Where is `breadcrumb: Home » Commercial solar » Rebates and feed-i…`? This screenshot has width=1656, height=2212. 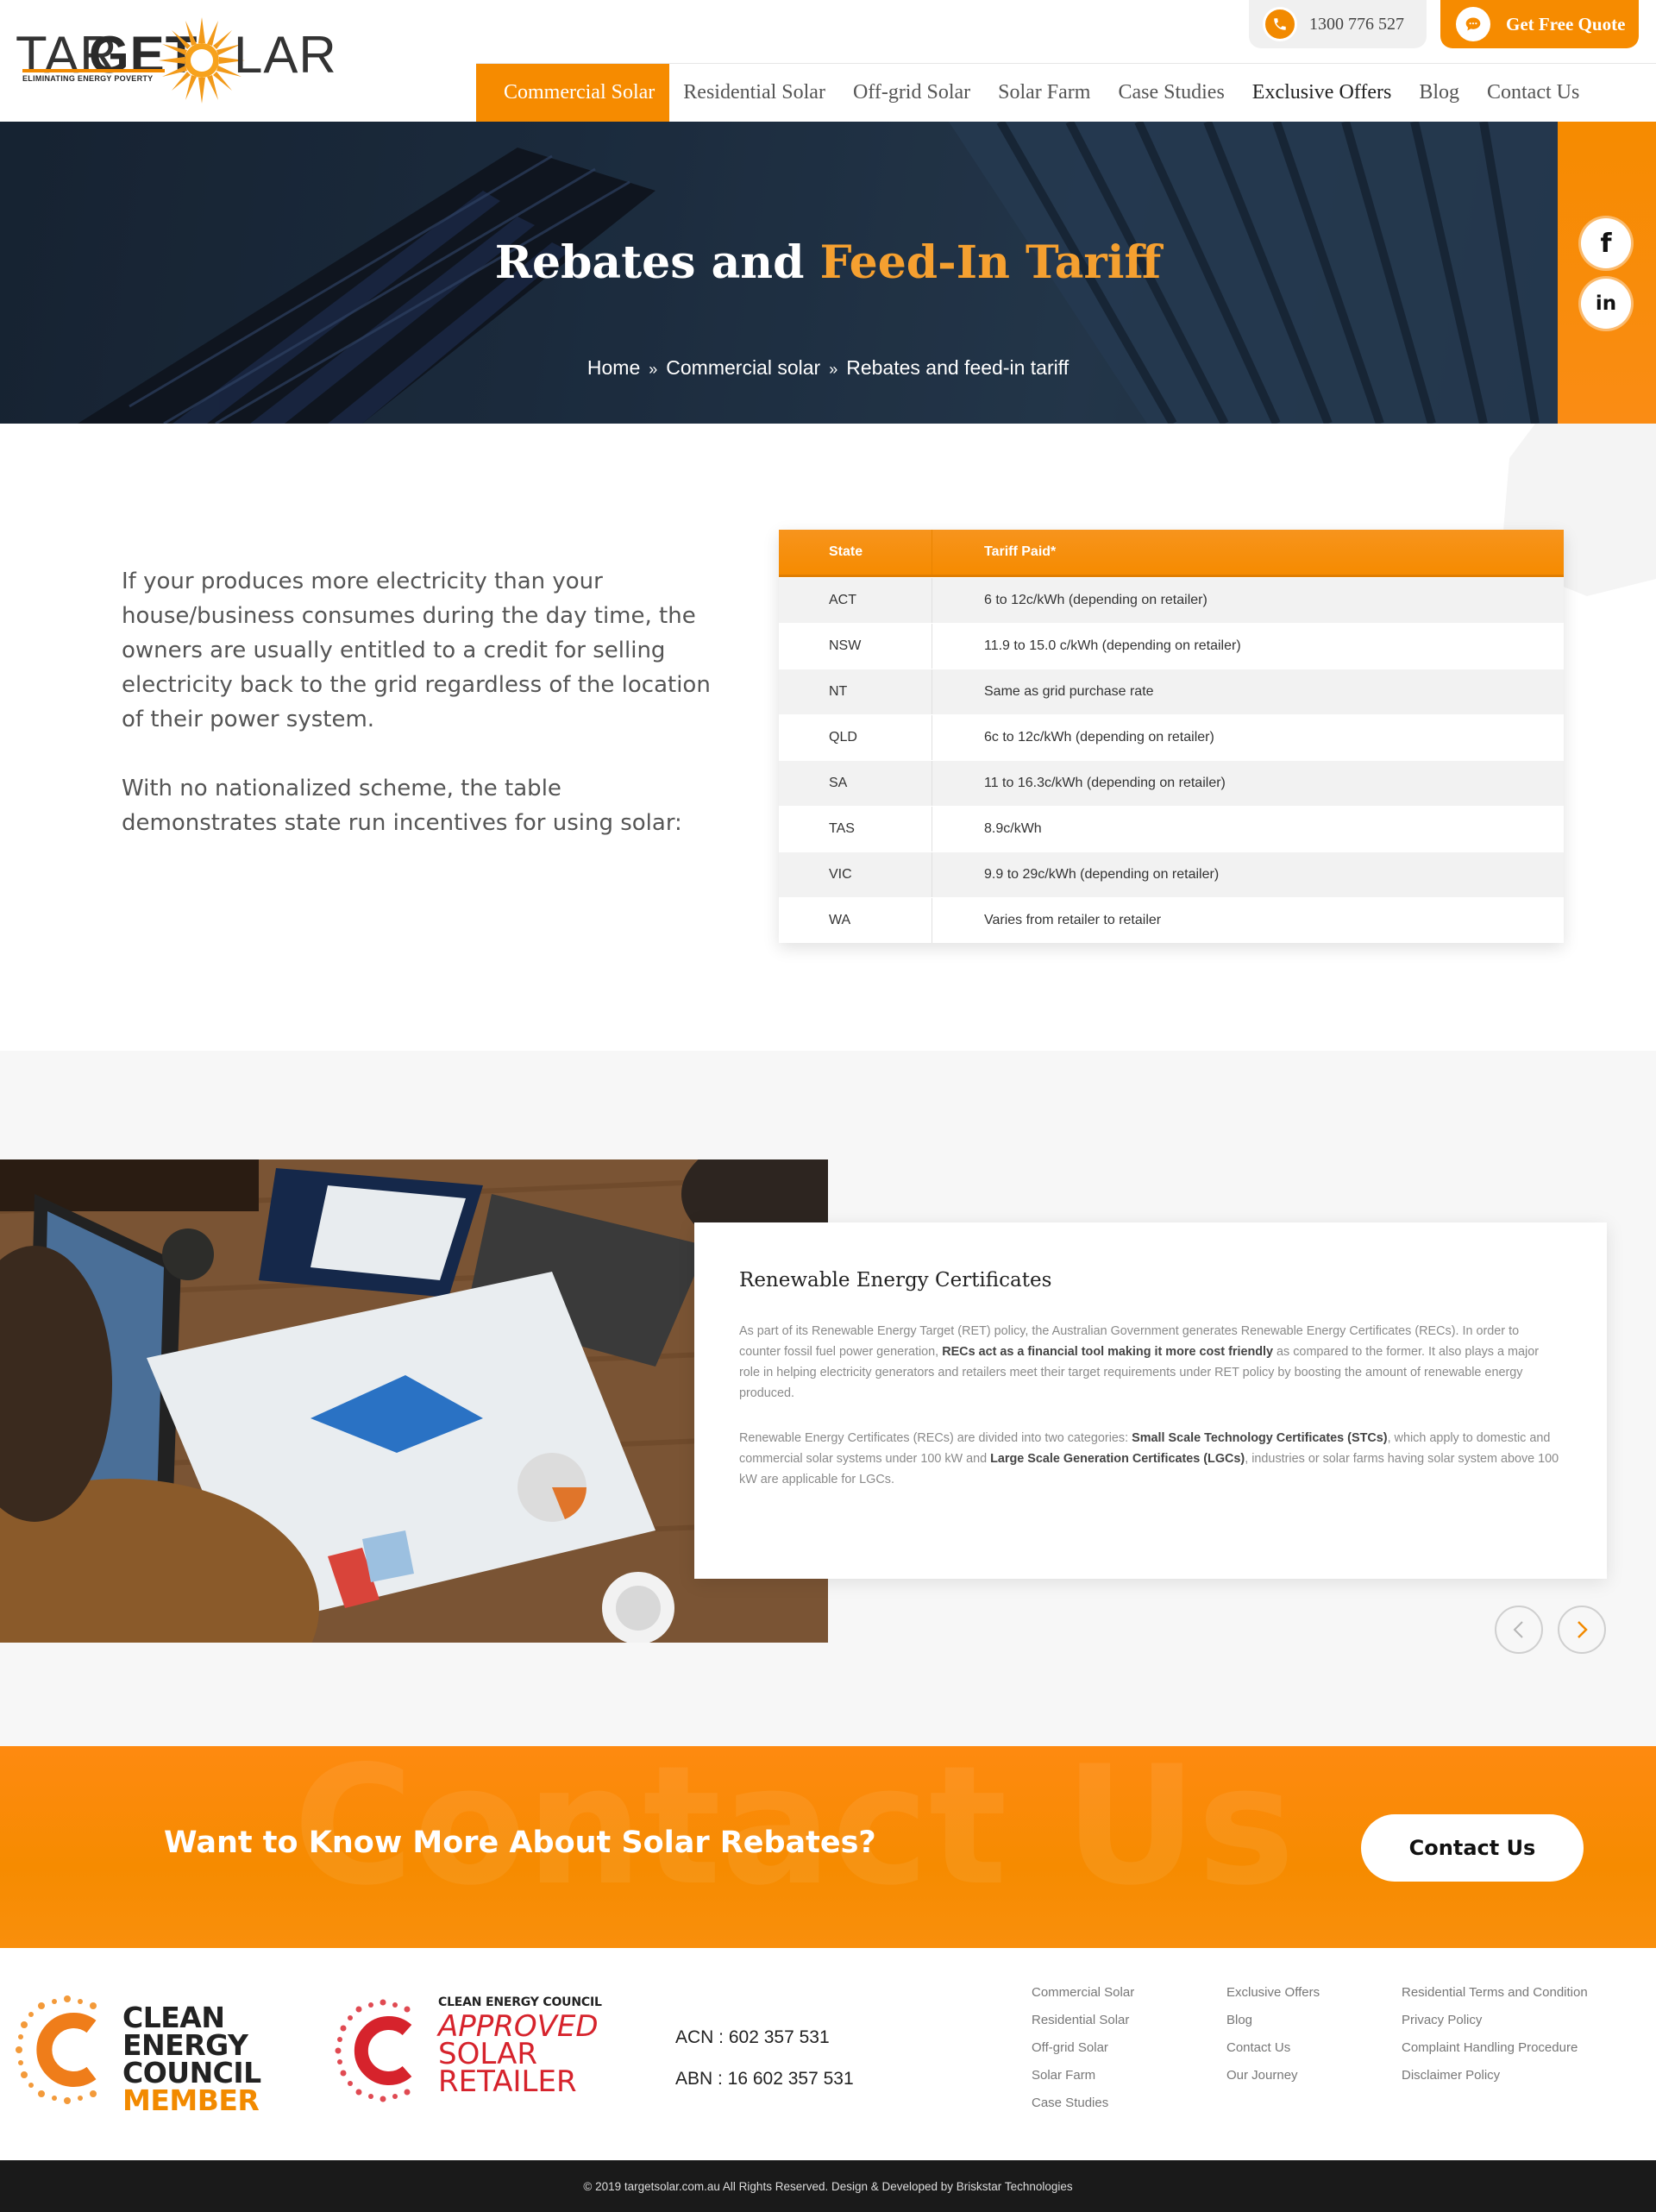 breadcrumb: Home » Commercial solar » Rebates and feed-i… is located at coordinates (779, 368).